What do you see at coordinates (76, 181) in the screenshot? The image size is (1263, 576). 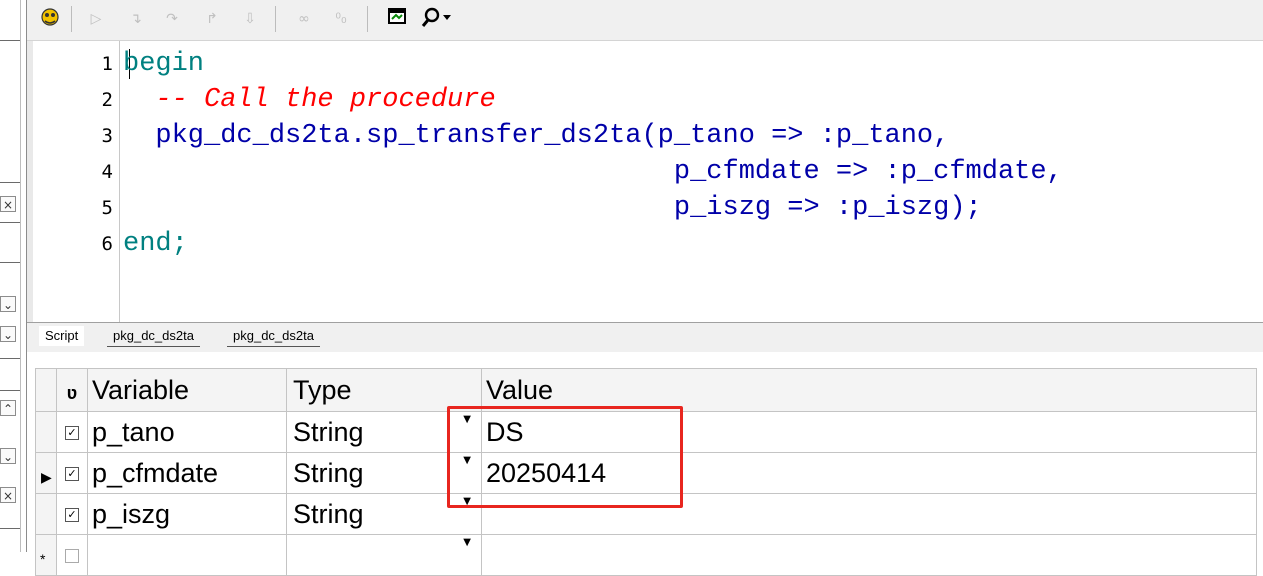 I see `line-number-gutter: 1 2 3 4 5 6` at bounding box center [76, 181].